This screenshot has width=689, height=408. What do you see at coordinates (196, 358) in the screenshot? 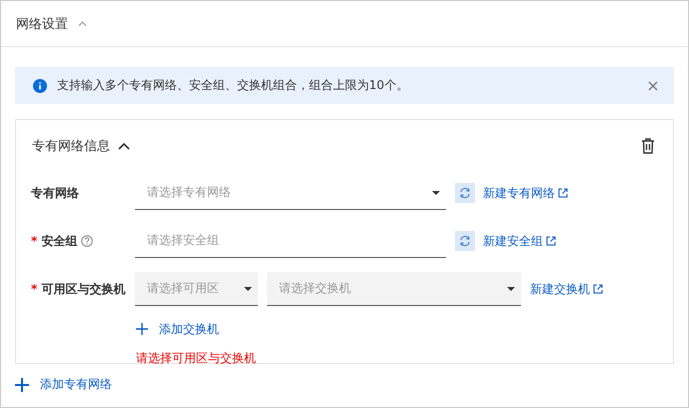
I see `error-message: 请选择可用区与交换机` at bounding box center [196, 358].